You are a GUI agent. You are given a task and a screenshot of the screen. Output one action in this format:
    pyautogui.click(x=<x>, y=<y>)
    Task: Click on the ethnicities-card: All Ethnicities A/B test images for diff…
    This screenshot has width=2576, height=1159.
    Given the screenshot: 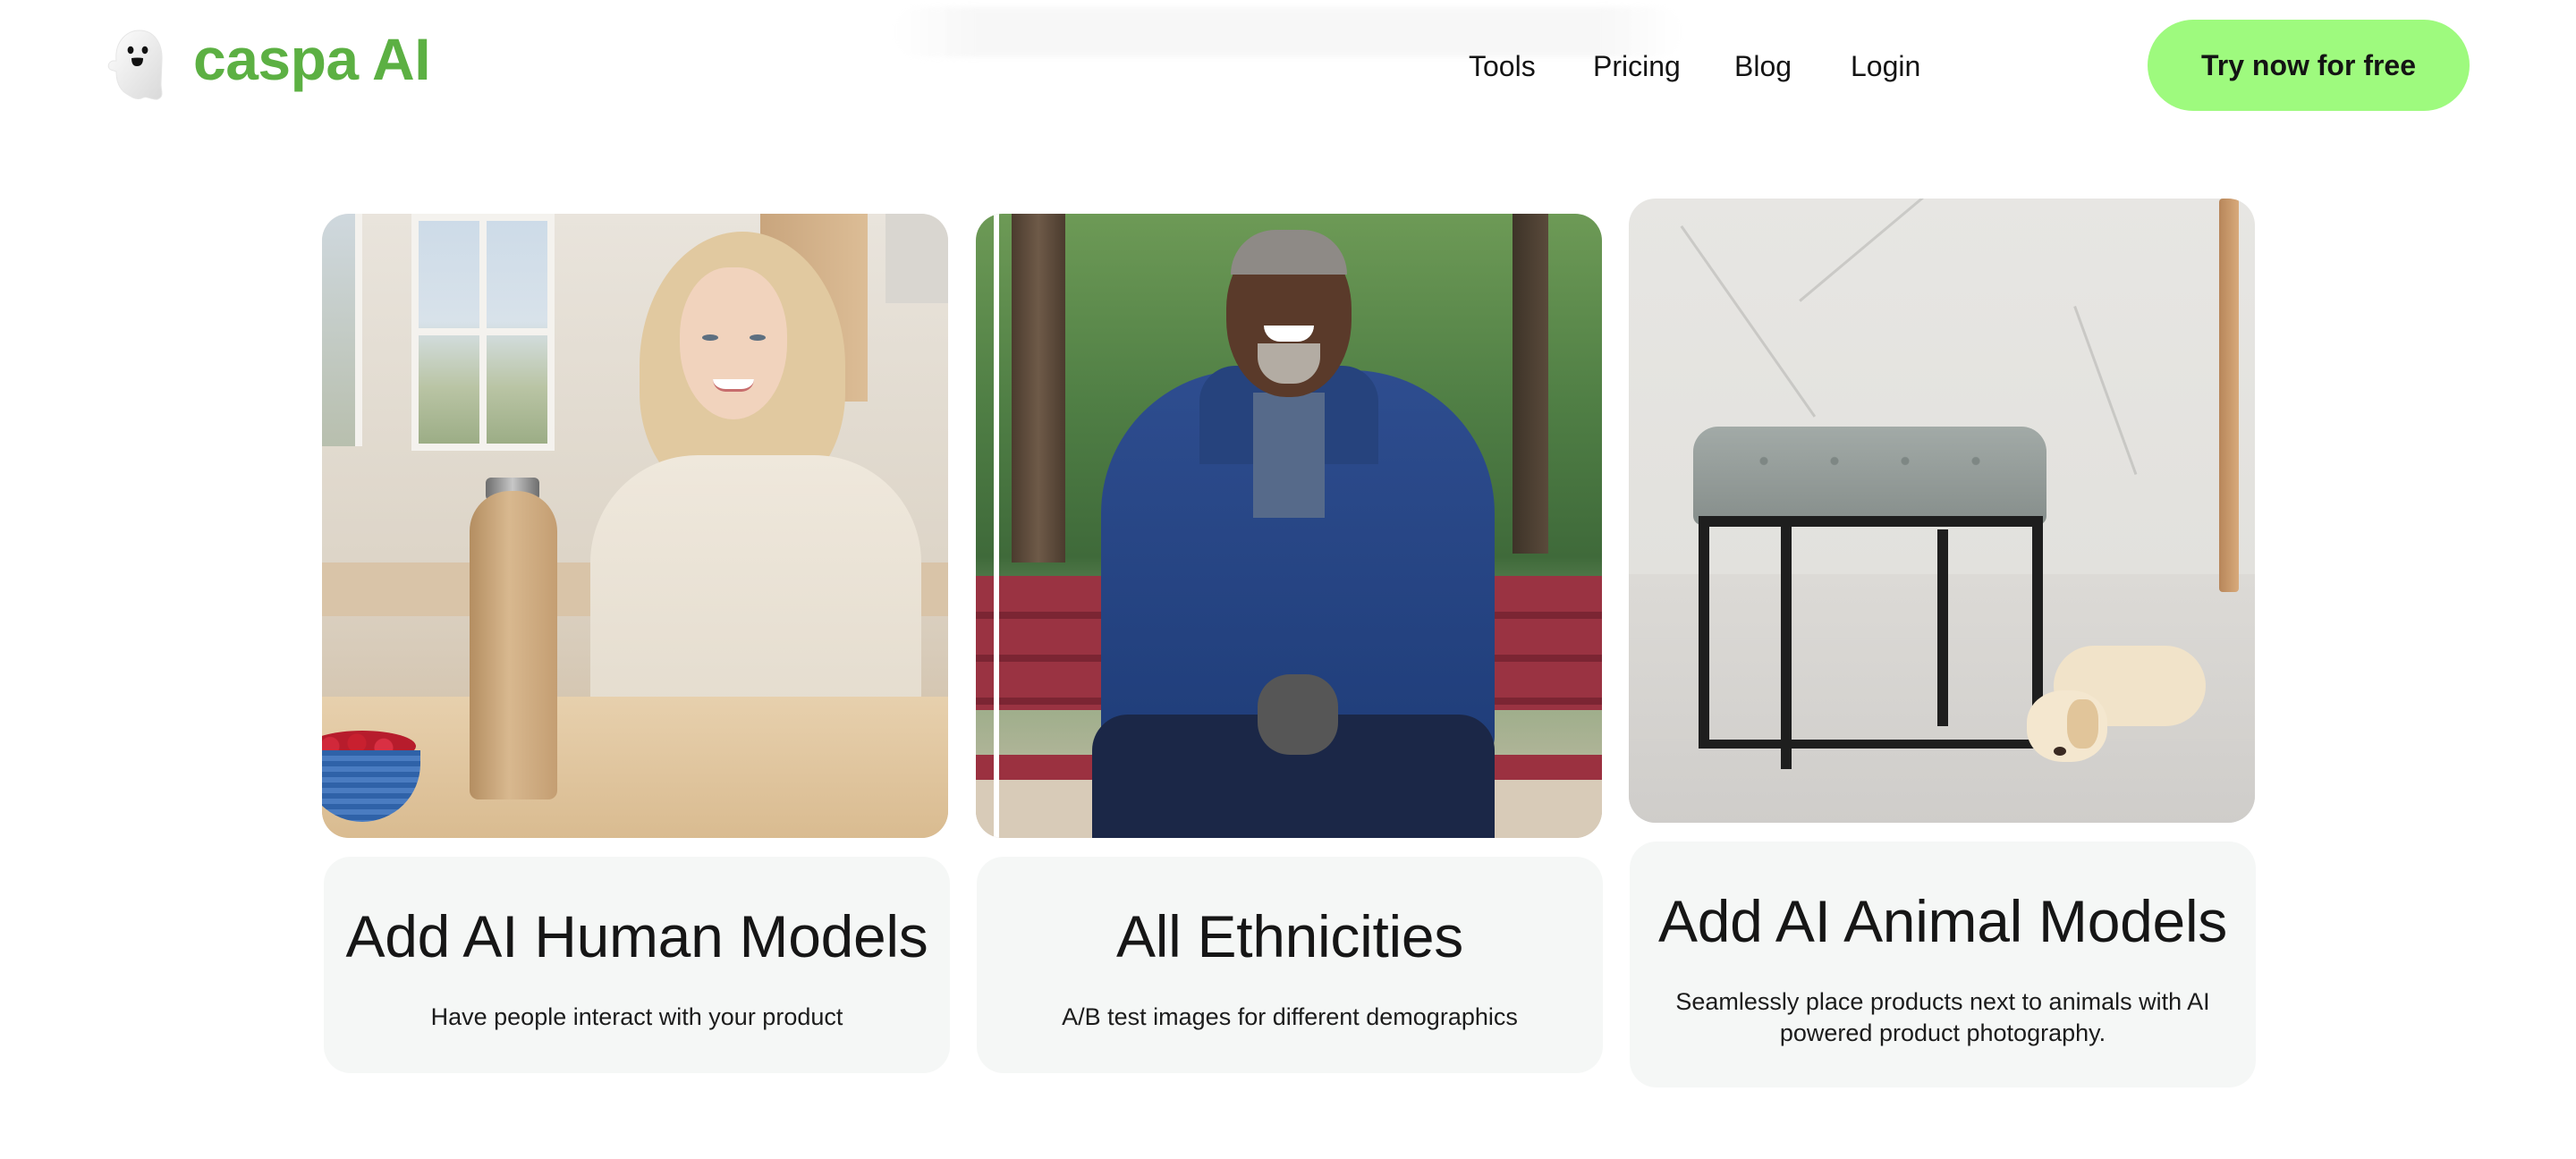 What is the action you would take?
    pyautogui.click(x=1290, y=965)
    